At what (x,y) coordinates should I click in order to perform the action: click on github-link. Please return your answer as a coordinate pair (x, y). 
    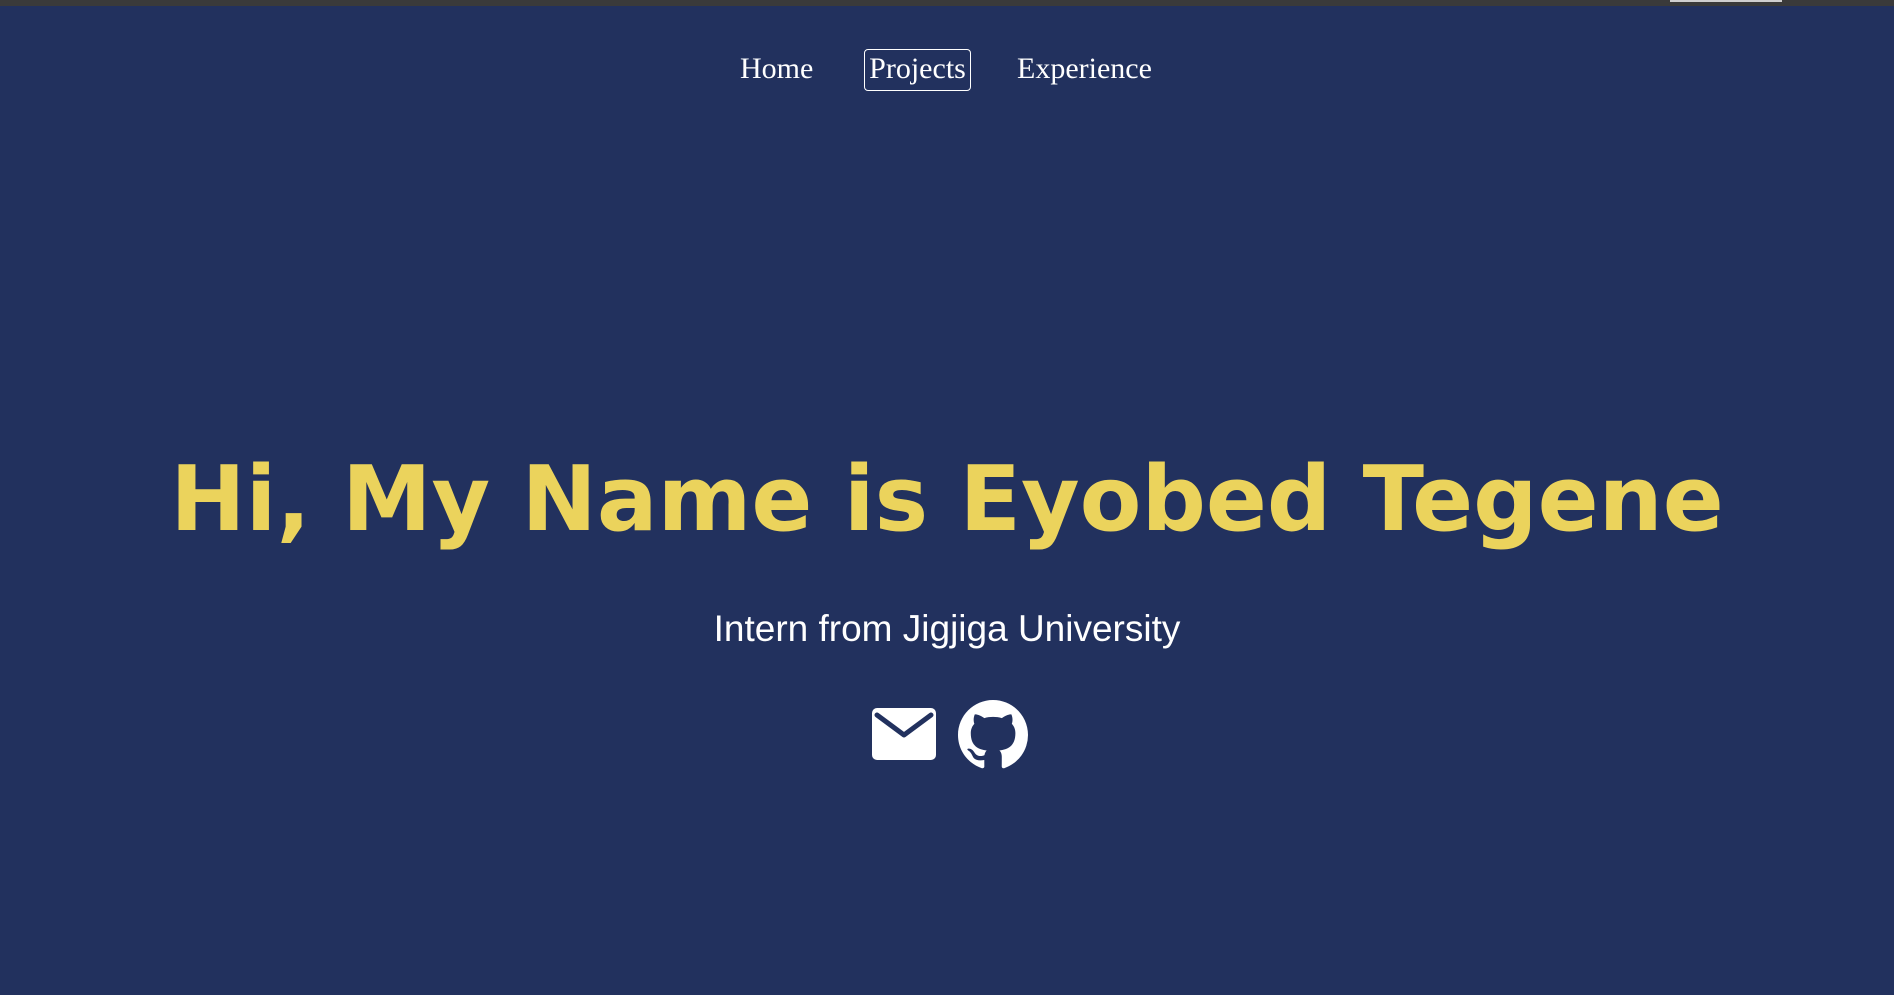
    Looking at the image, I should click on (993, 735).